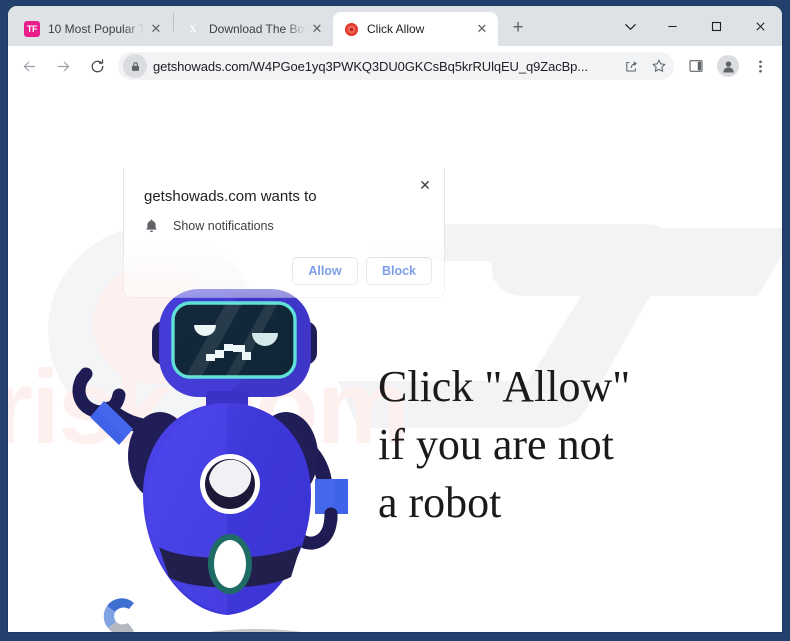 This screenshot has height=641, width=790. I want to click on window-controls, so click(696, 26).